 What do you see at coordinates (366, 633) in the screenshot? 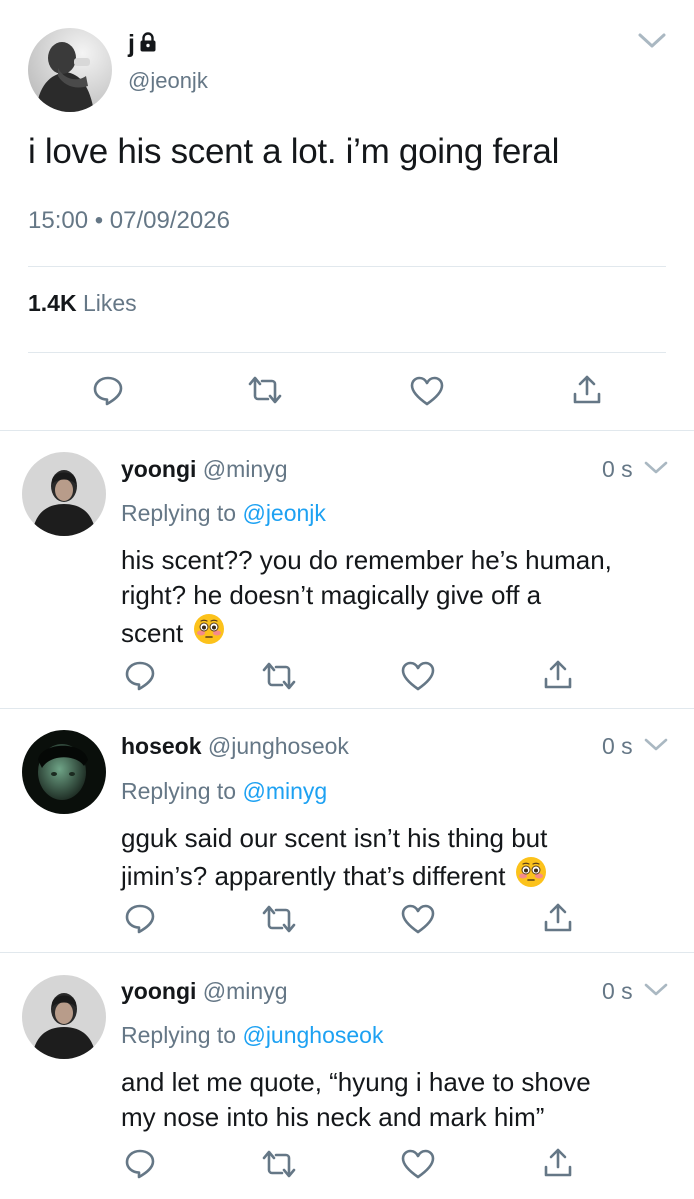
I see `reply-text-last-line: scent` at bounding box center [366, 633].